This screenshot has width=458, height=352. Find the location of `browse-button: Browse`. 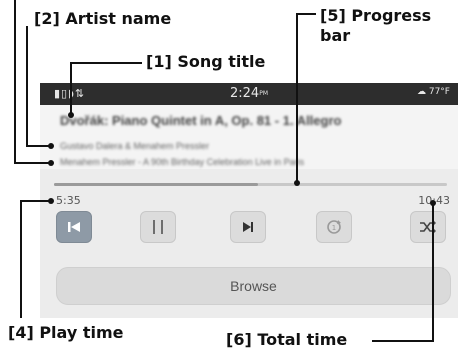

browse-button: Browse is located at coordinates (253, 286).